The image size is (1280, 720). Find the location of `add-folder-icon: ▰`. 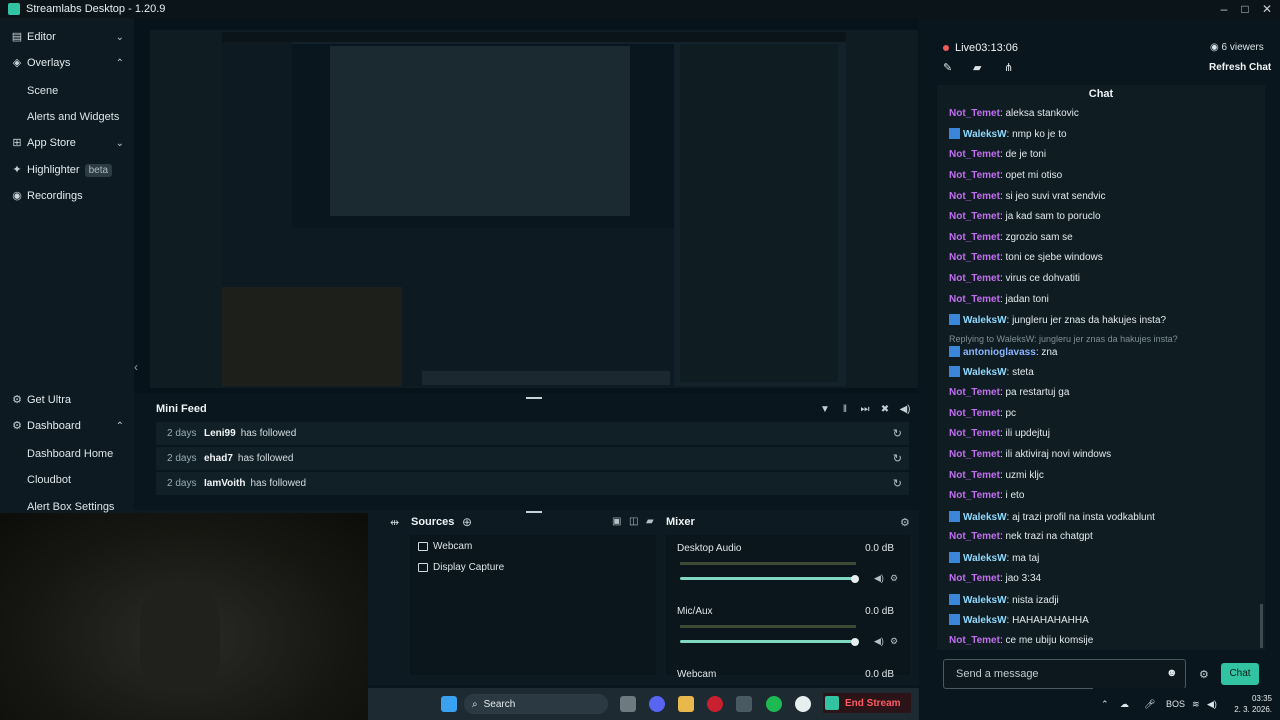

add-folder-icon: ▰ is located at coordinates (650, 521).